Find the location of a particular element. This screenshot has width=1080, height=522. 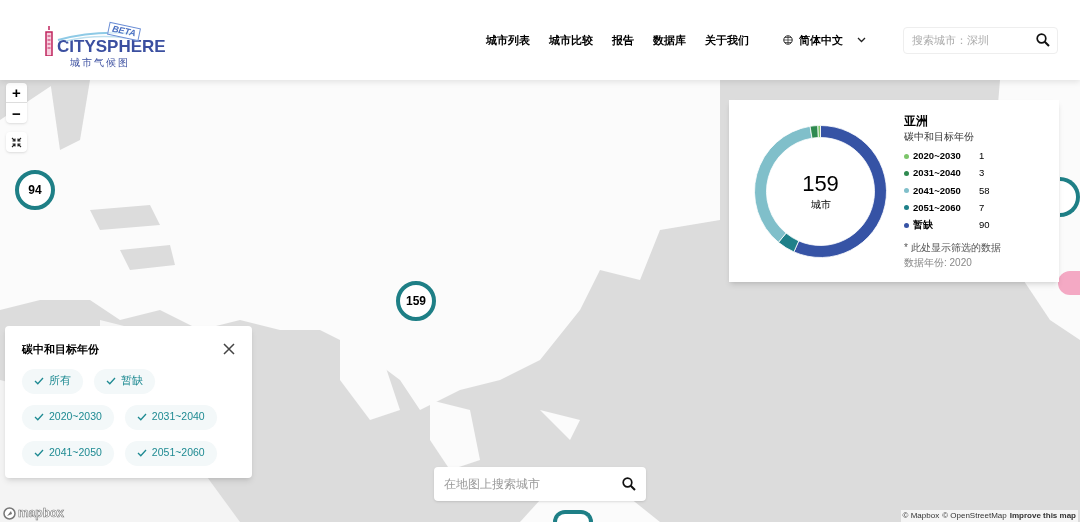

note-text: * 此处显示筛选的数据 is located at coordinates (952, 248).